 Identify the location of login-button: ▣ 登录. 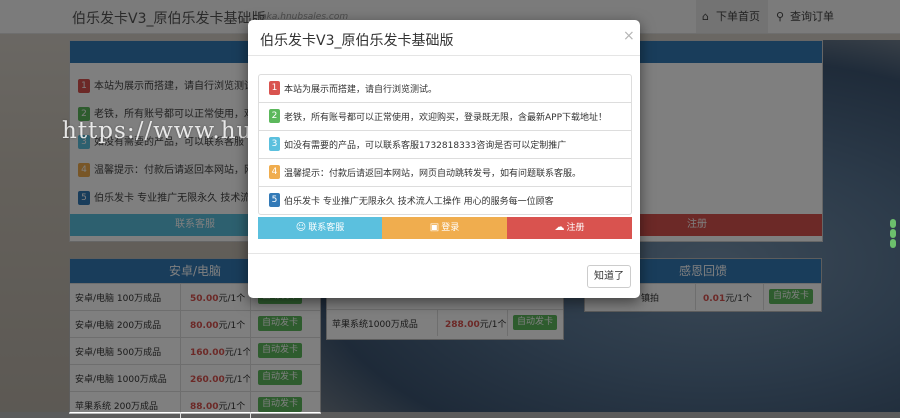
(444, 228).